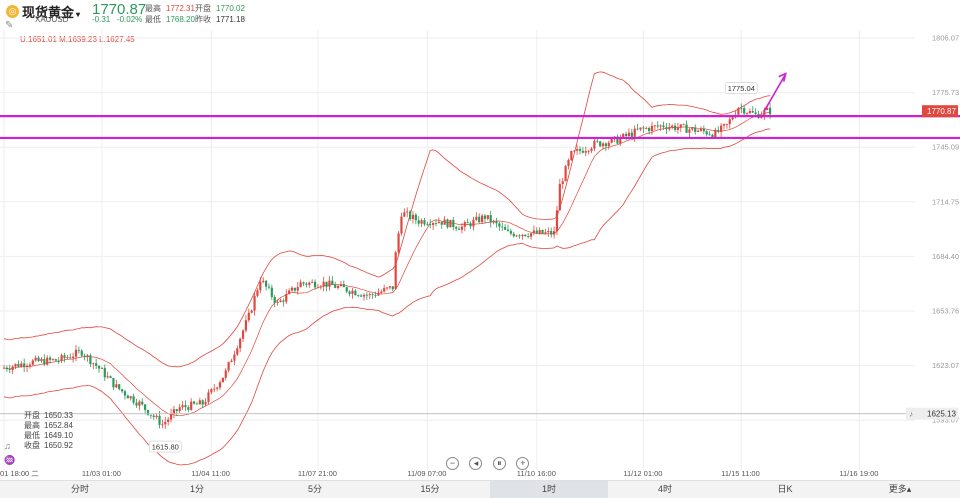 The height and width of the screenshot is (498, 960). What do you see at coordinates (315, 489) in the screenshot?
I see `tab-5min: 5分` at bounding box center [315, 489].